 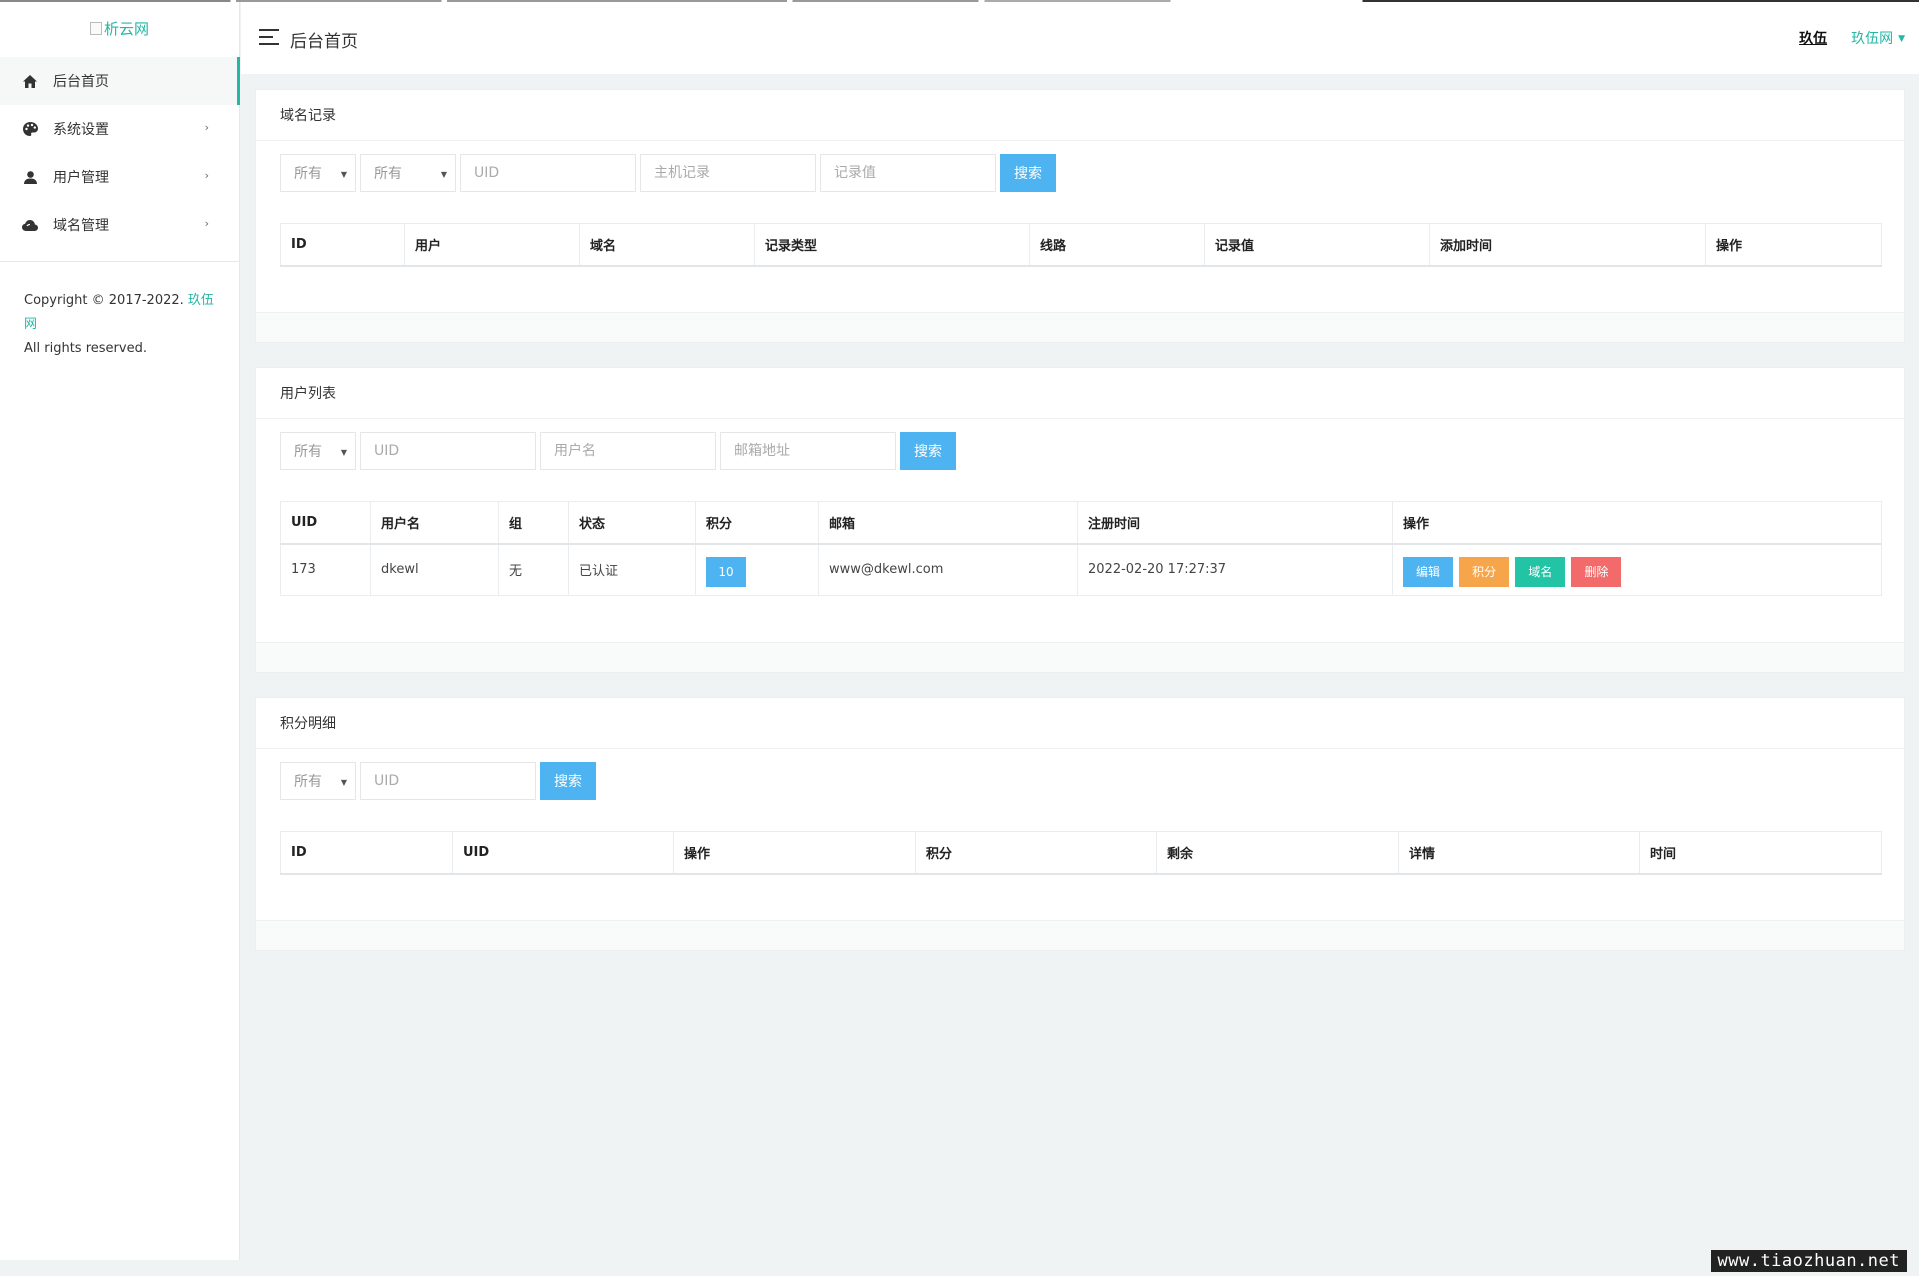 I want to click on domain-uid-input, so click(x=548, y=173).